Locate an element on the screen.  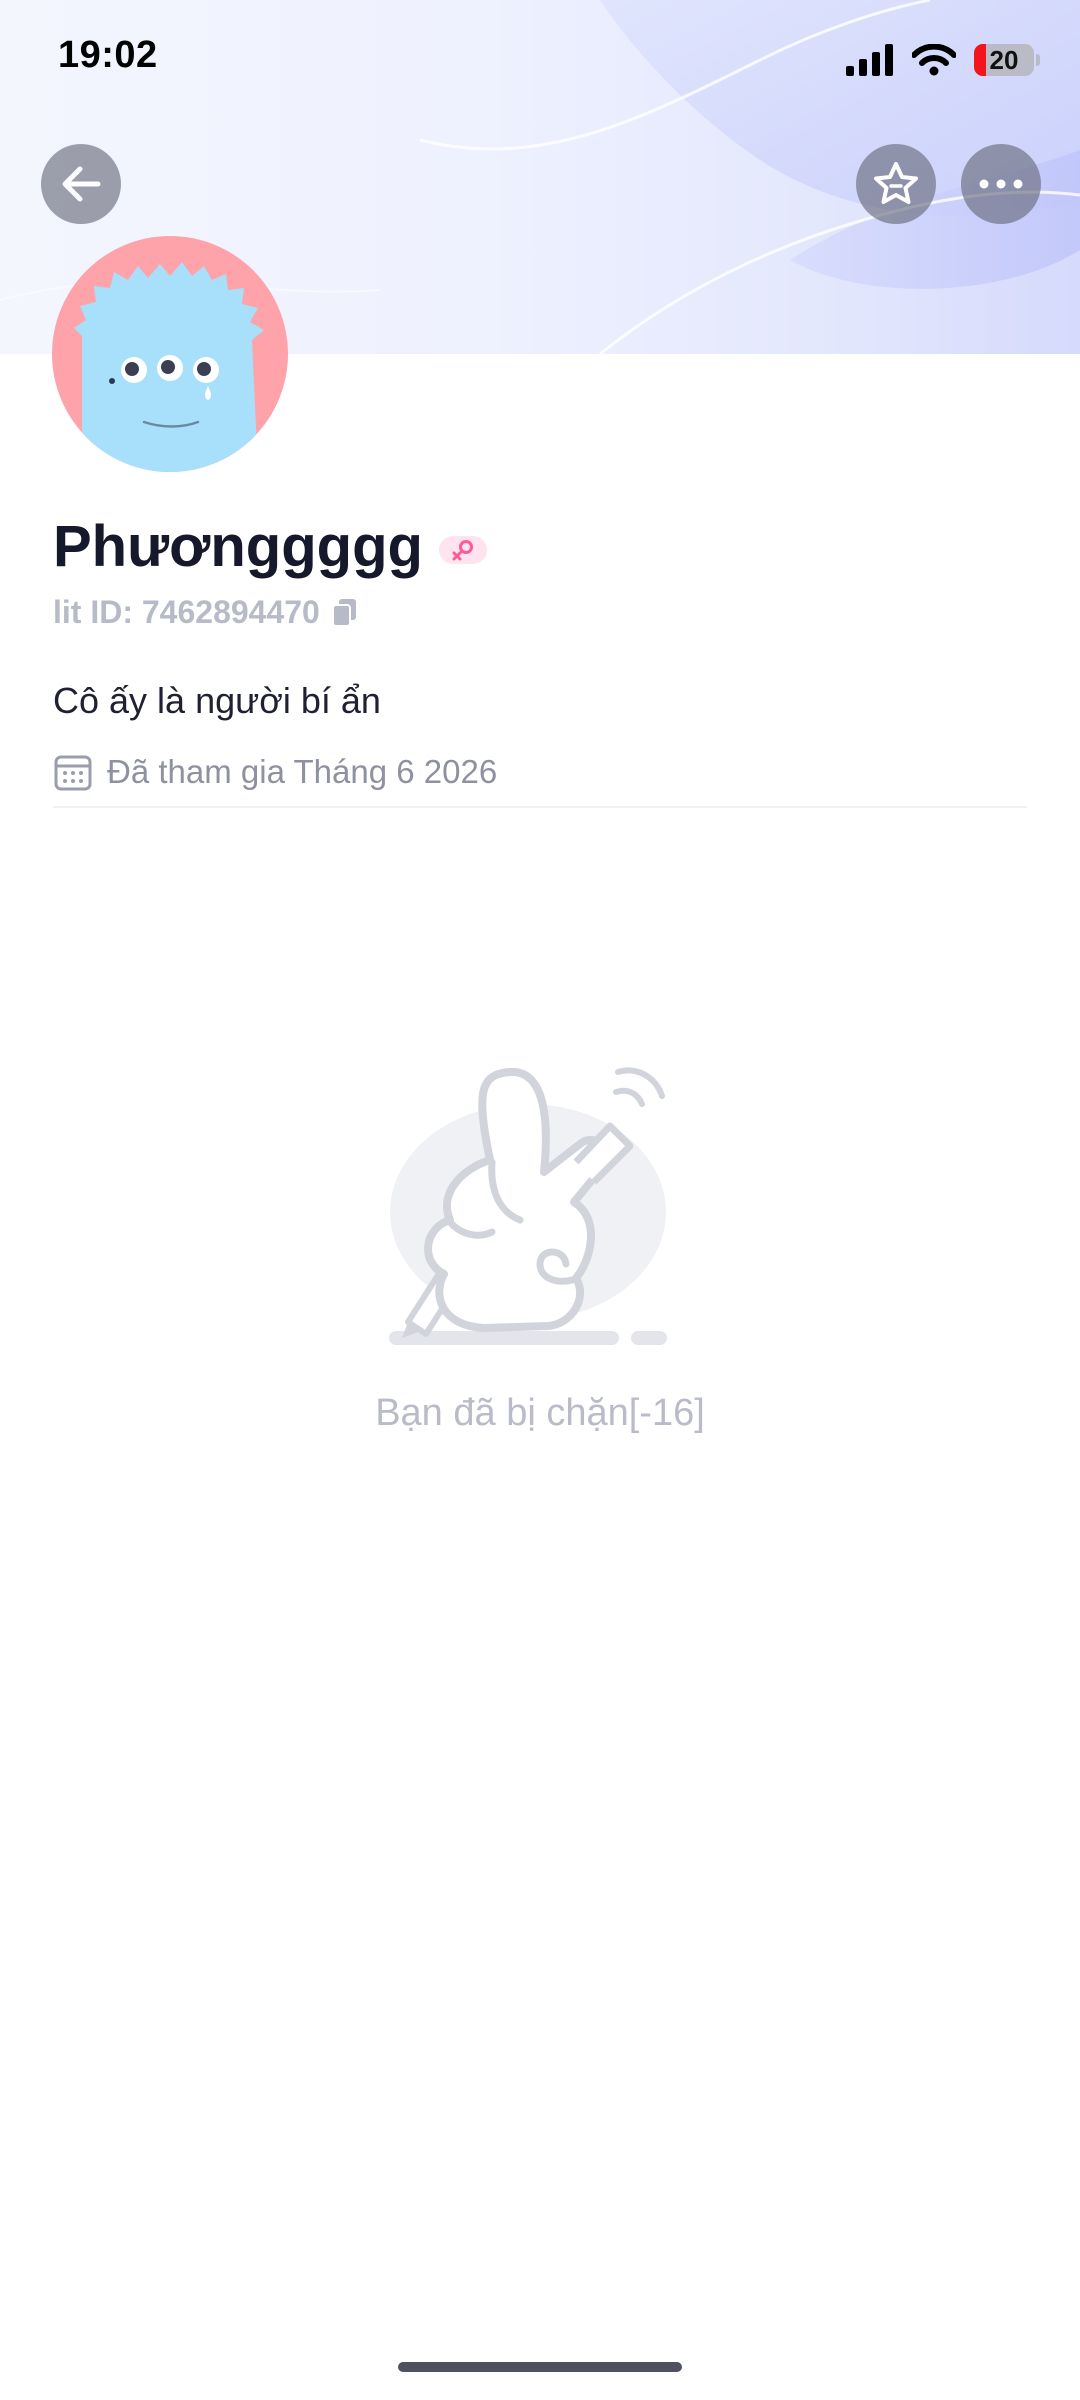
female-icon is located at coordinates (462, 550).